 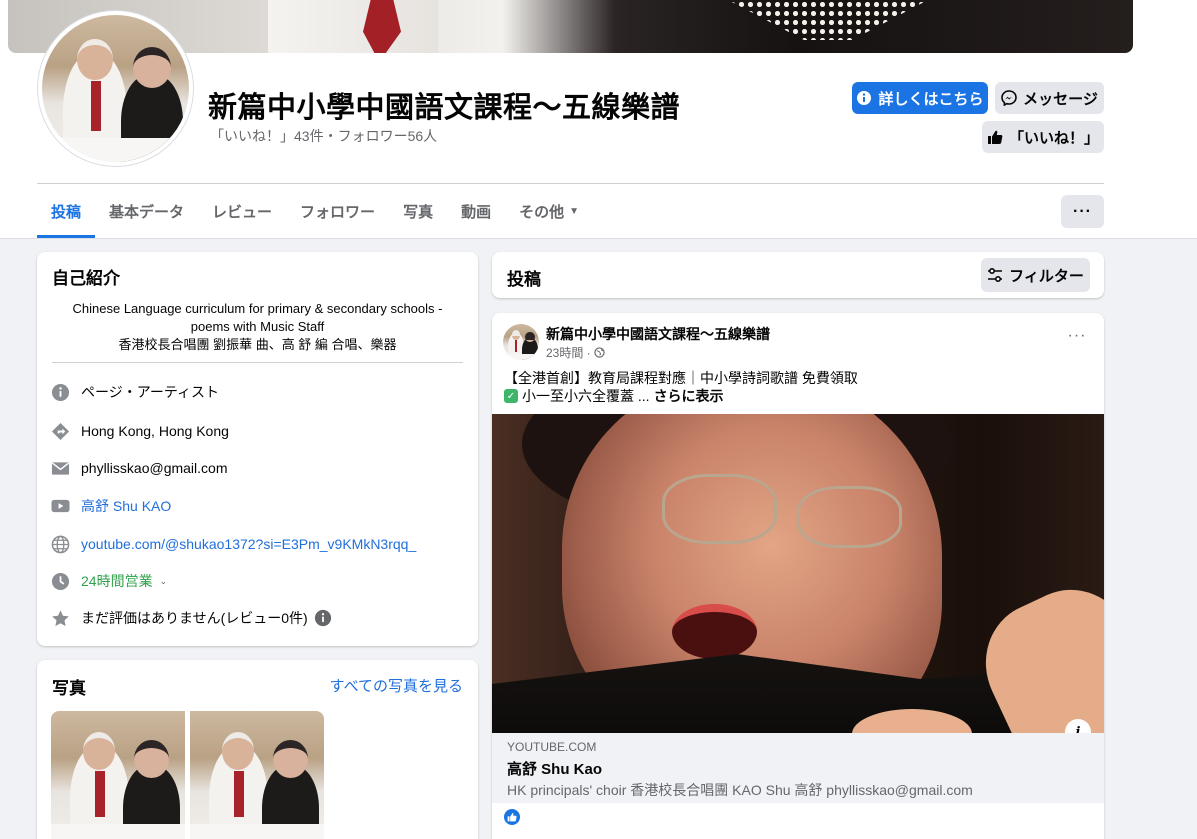 I want to click on intro-youtube: 高舒 Shu KAO, so click(x=260, y=506).